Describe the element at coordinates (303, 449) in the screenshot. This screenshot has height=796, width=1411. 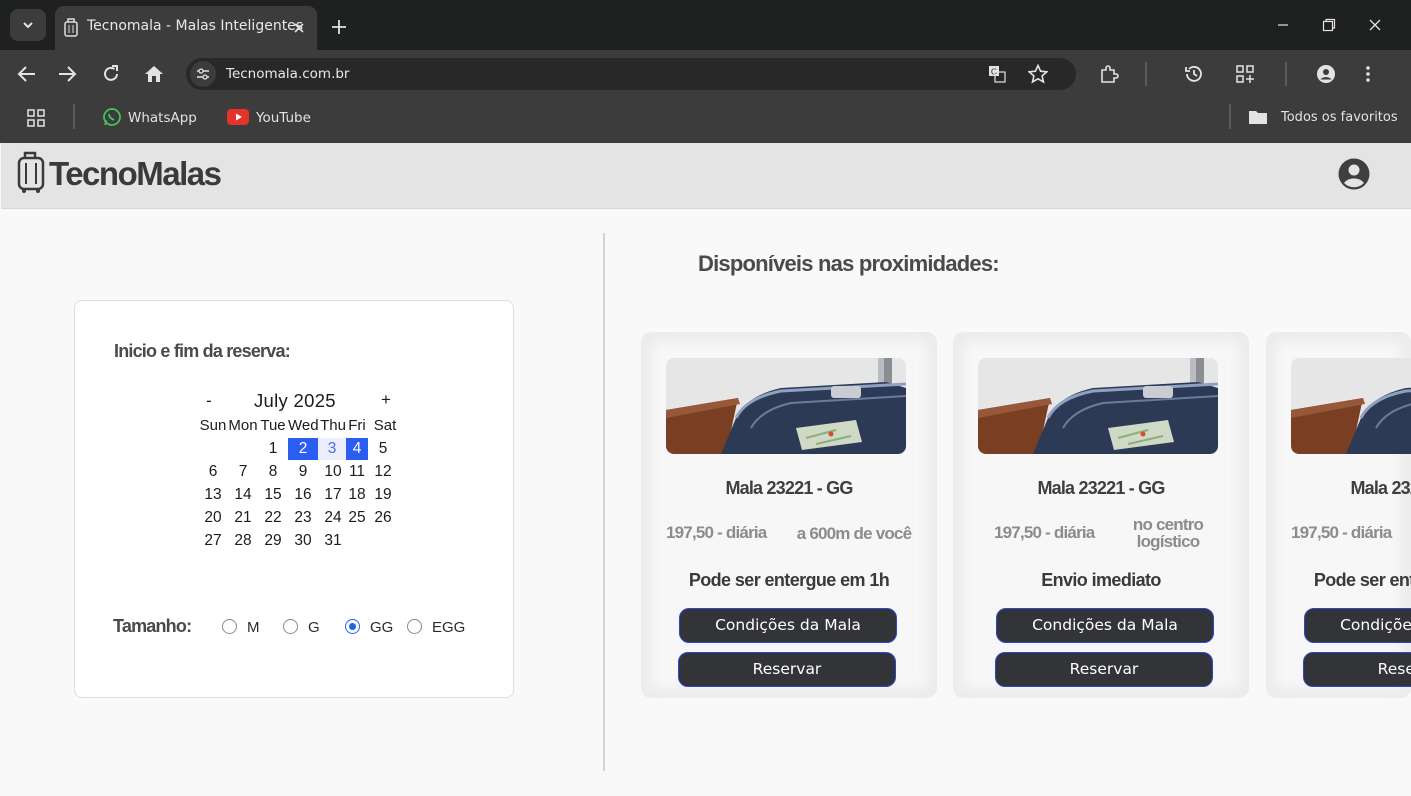
I see `calendar-day: 2` at that location.